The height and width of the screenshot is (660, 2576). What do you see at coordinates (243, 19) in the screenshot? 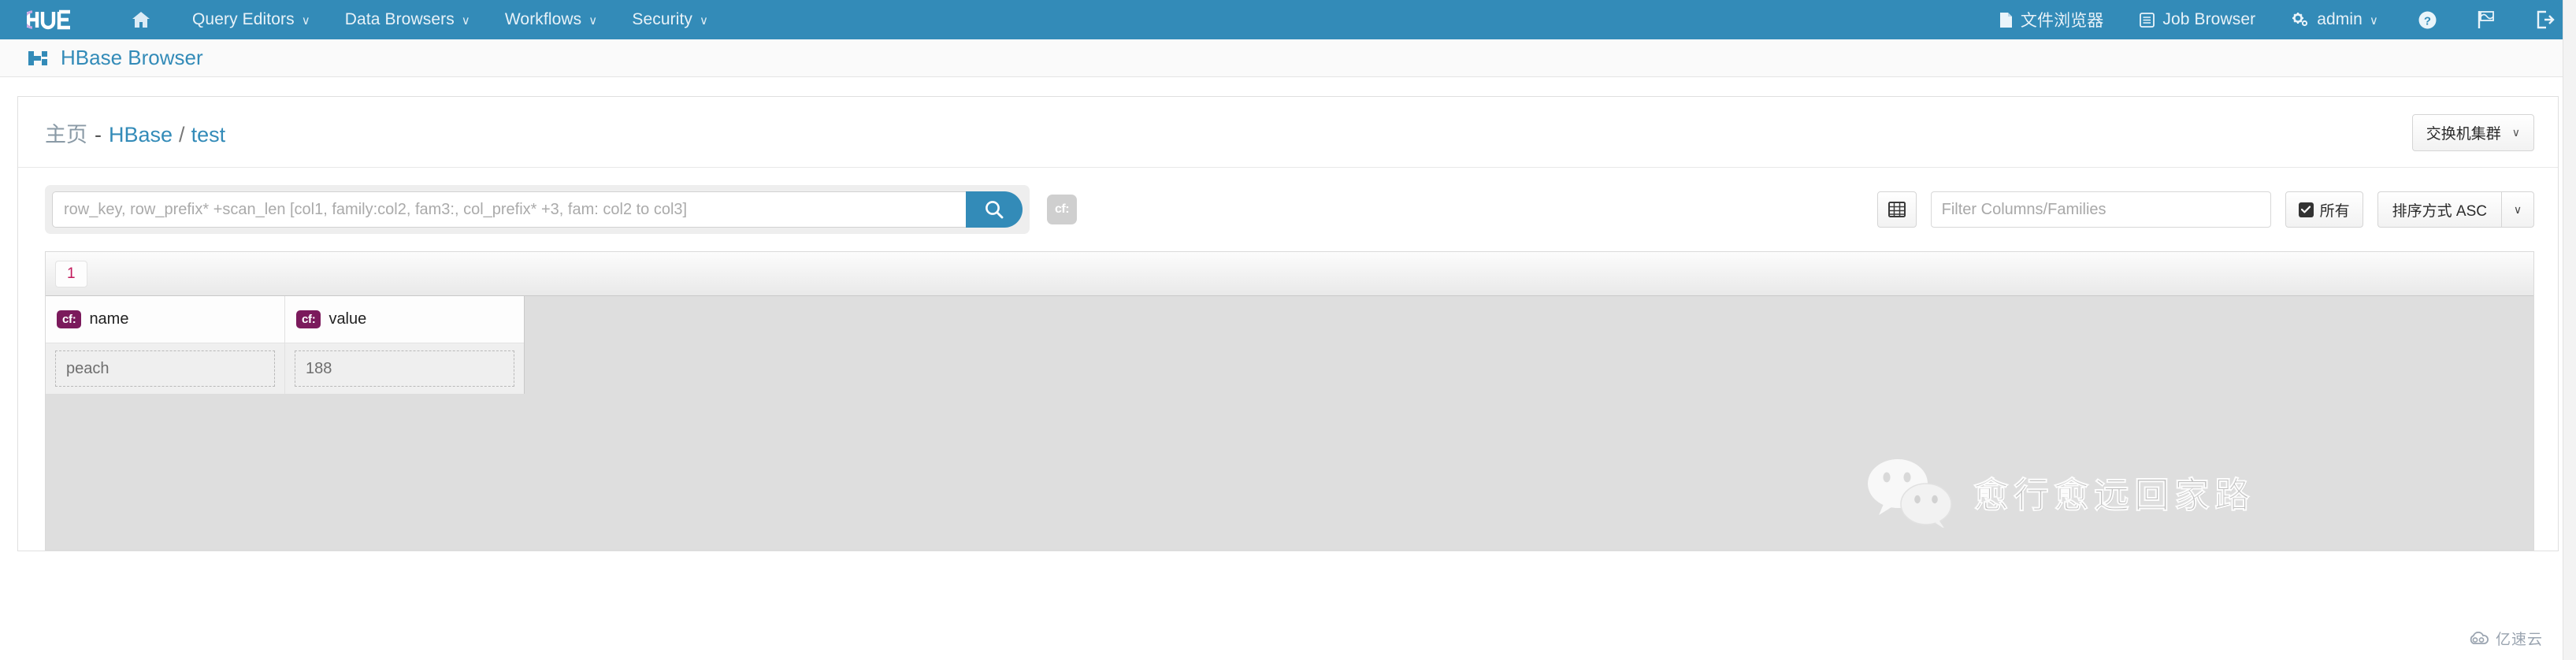
I see `nav-label: Query Editors` at bounding box center [243, 19].